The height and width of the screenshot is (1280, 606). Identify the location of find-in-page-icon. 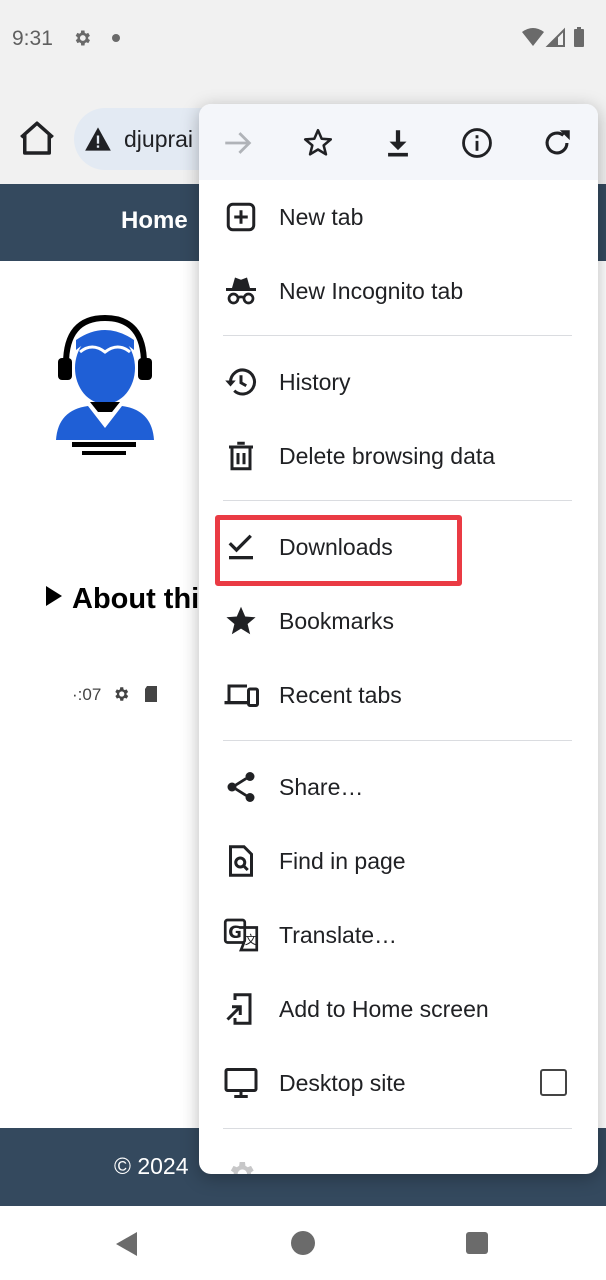
(241, 861).